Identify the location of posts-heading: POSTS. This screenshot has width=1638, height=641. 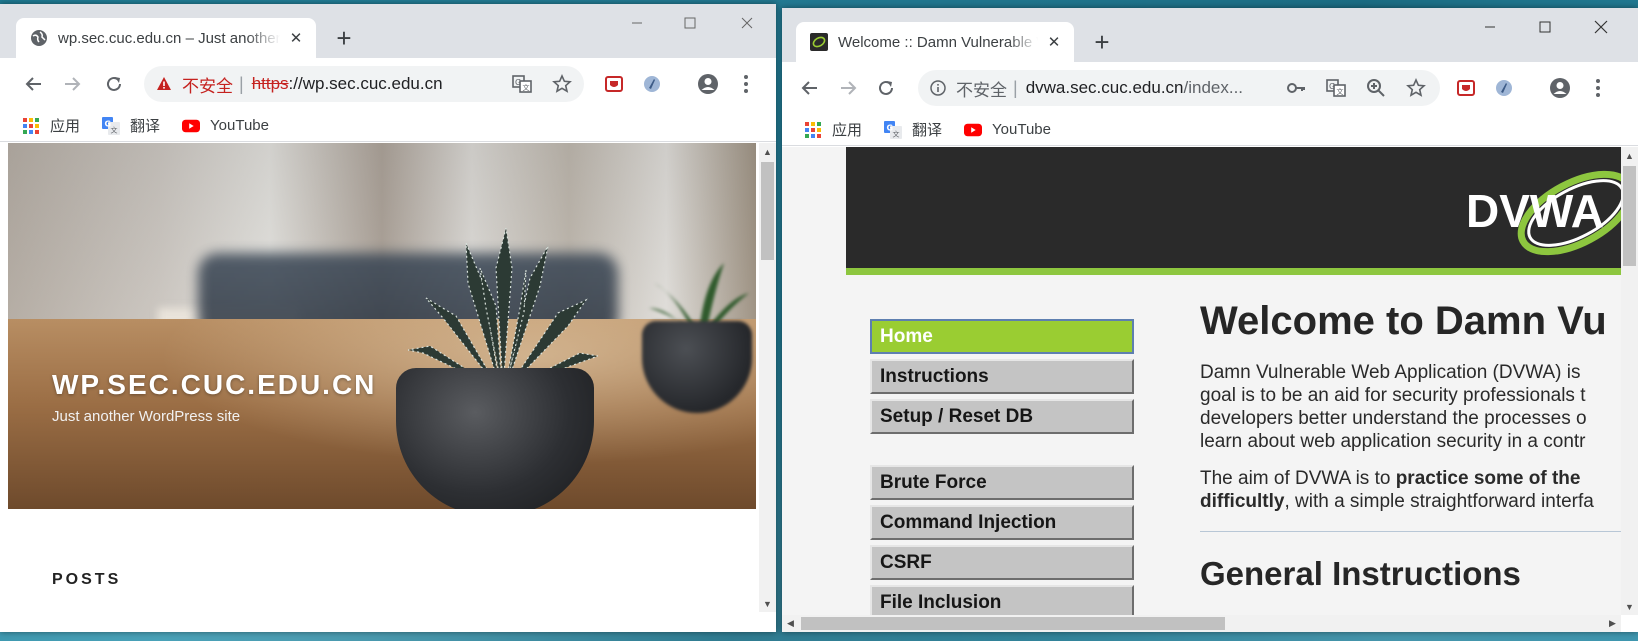
(87, 579).